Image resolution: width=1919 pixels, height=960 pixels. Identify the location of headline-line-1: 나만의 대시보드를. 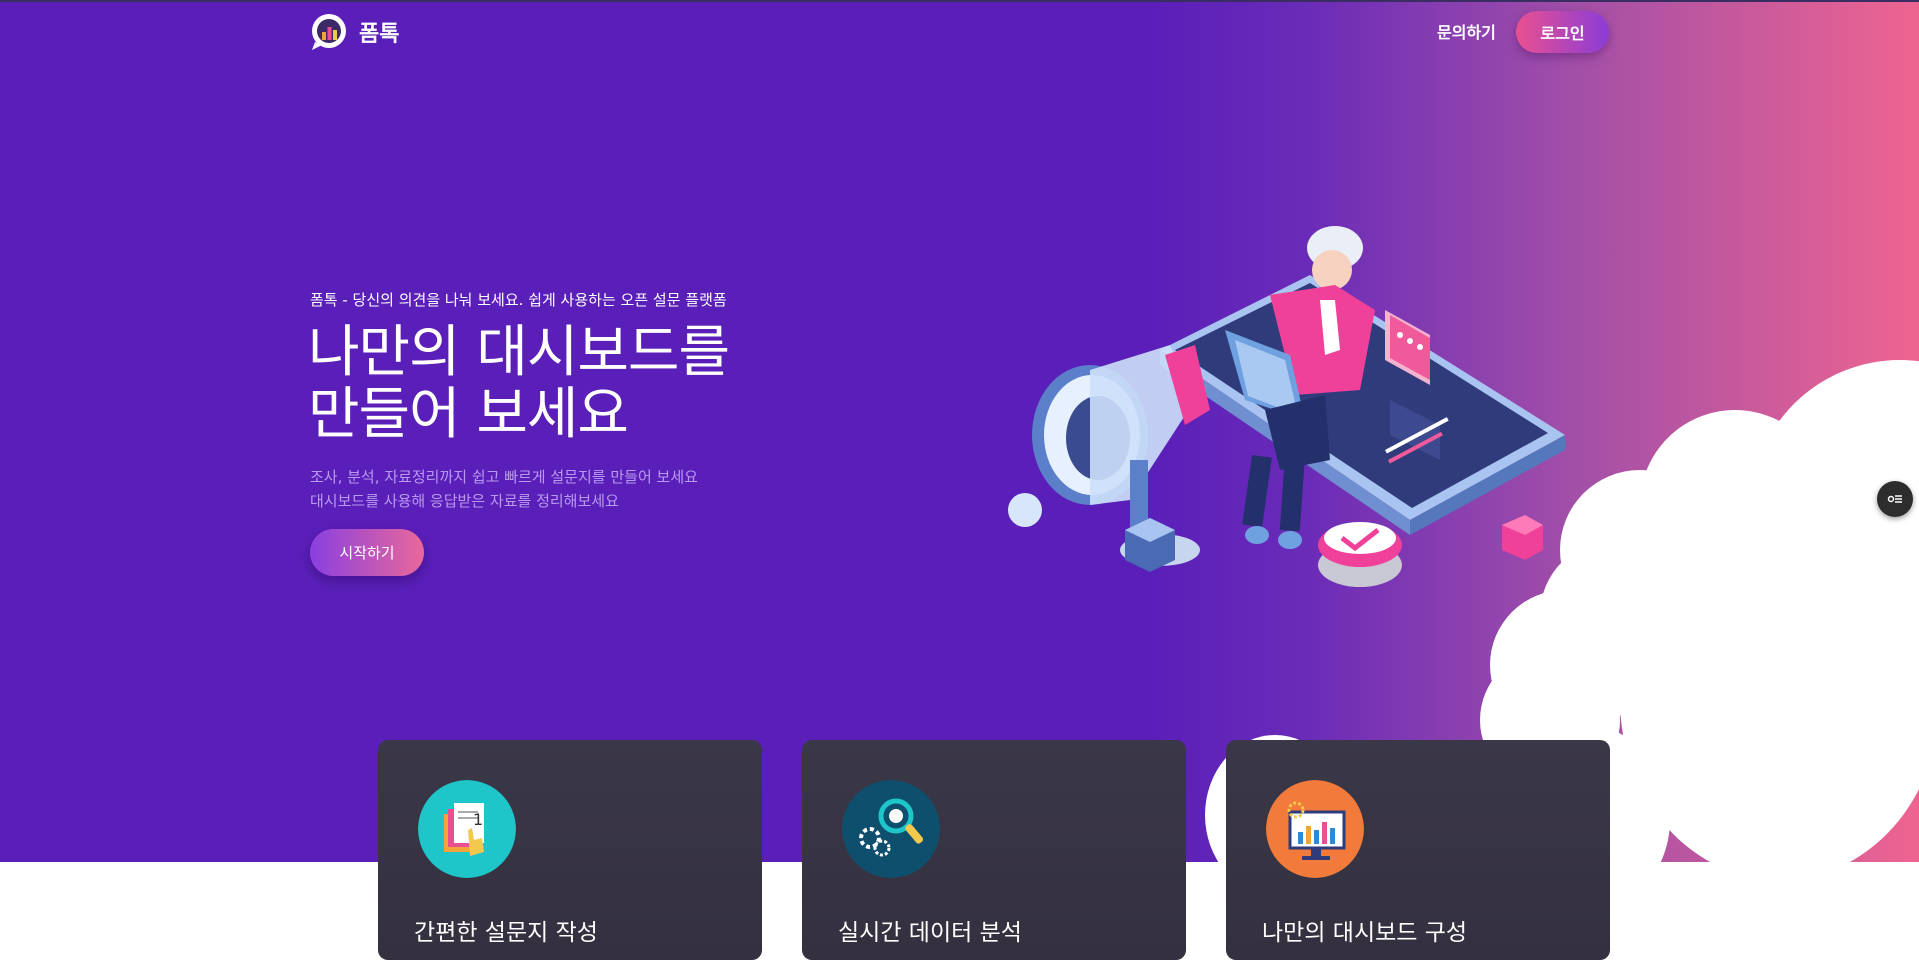
(519, 352).